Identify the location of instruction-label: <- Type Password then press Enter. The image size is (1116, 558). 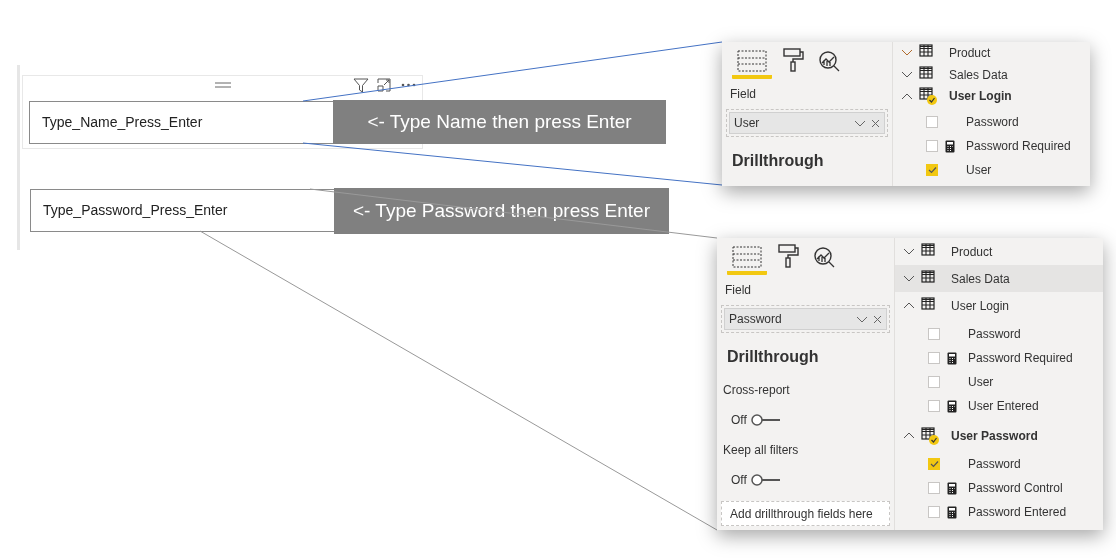
(501, 211).